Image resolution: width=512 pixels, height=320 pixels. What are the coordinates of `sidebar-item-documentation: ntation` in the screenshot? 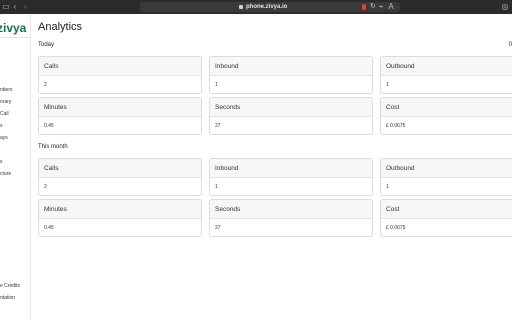 It's located at (7, 298).